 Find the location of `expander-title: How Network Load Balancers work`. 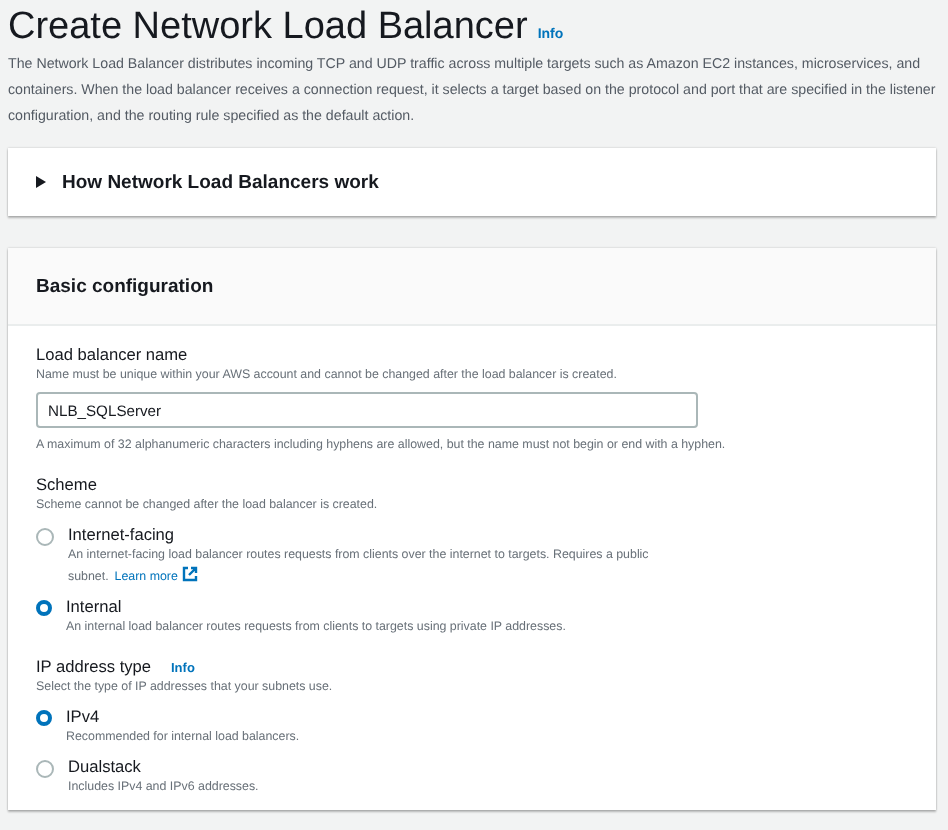

expander-title: How Network Load Balancers work is located at coordinates (220, 182).